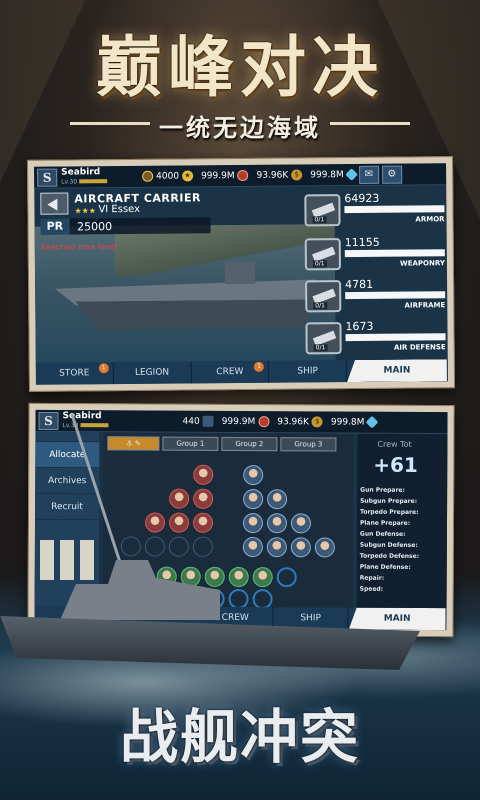 This screenshot has height=800, width=480. What do you see at coordinates (78, 247) in the screenshot?
I see `max-level-warning: Reached max level` at bounding box center [78, 247].